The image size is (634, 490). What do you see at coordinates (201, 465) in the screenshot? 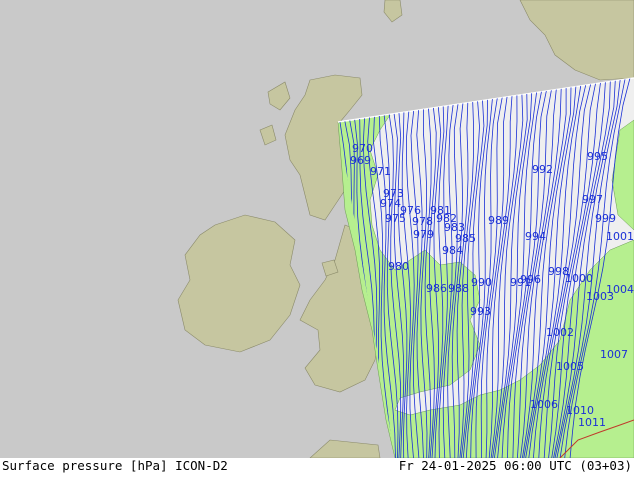
I see `model-name: ICON-D2` at bounding box center [201, 465].